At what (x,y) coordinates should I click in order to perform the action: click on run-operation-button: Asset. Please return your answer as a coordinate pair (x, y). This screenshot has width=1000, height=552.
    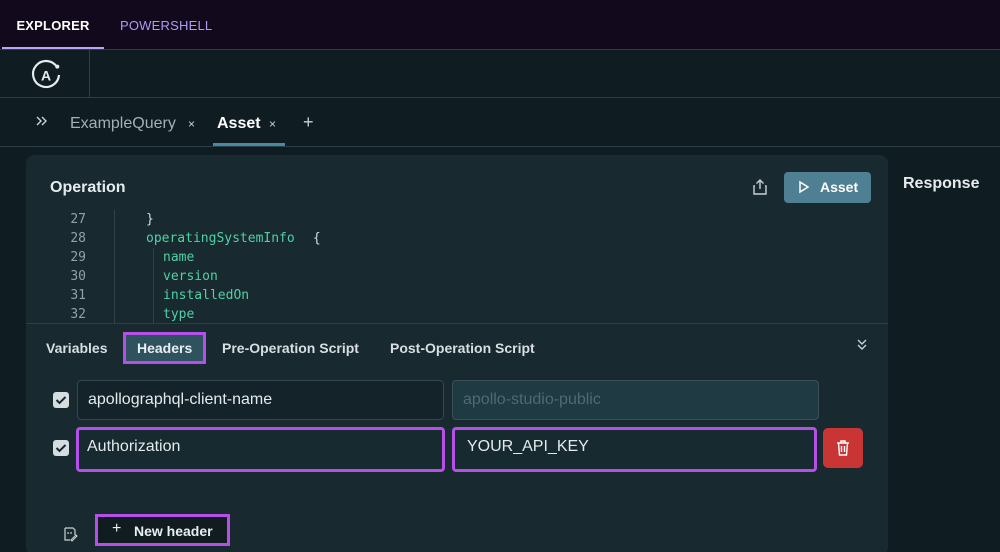
    Looking at the image, I should click on (827, 187).